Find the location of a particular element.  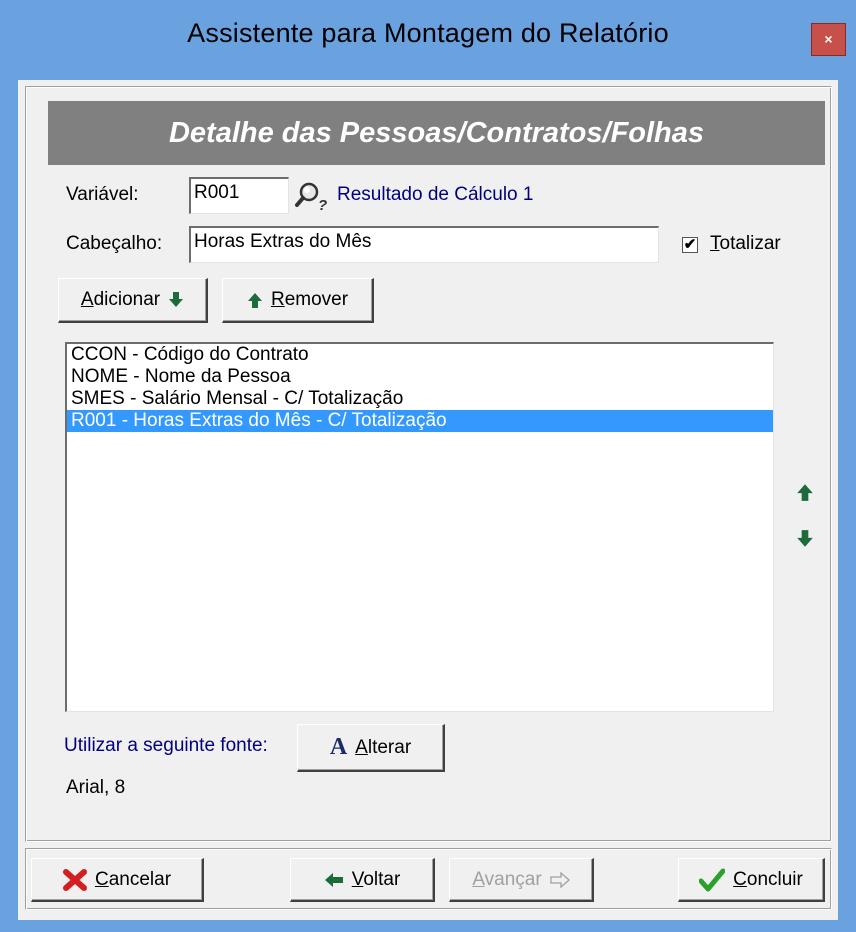

move-down-button is located at coordinates (806, 540).